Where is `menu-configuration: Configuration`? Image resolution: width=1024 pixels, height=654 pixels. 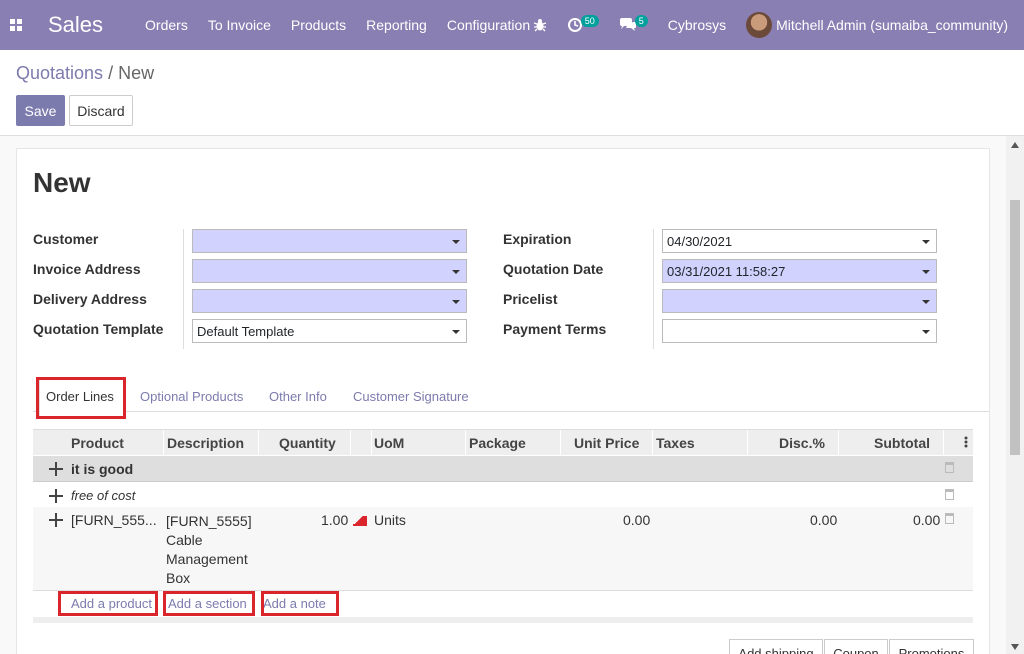 menu-configuration: Configuration is located at coordinates (488, 25).